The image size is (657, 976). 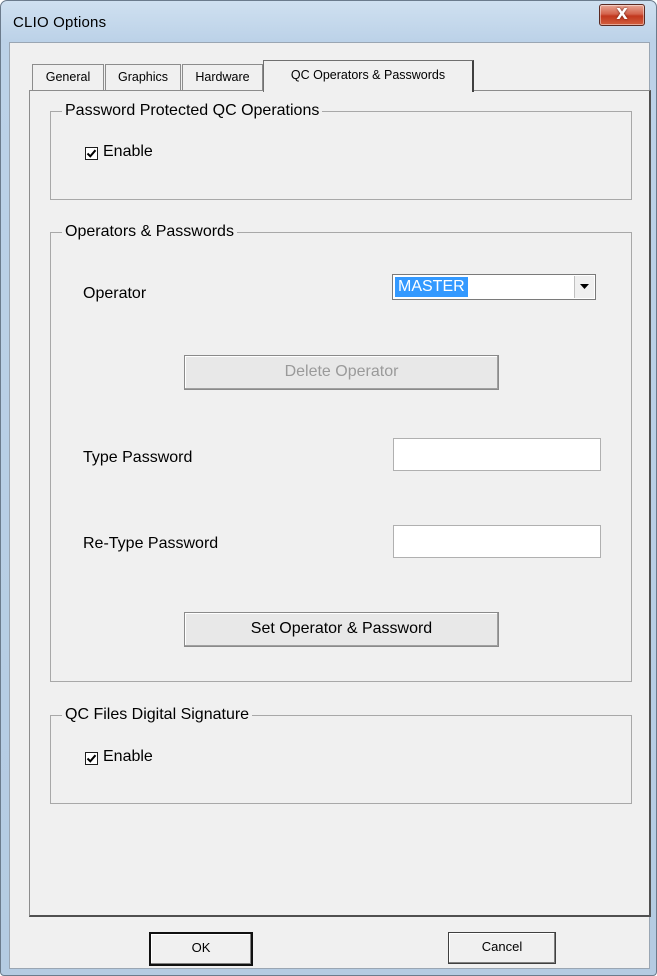 I want to click on operator-label: Operator, so click(x=115, y=293).